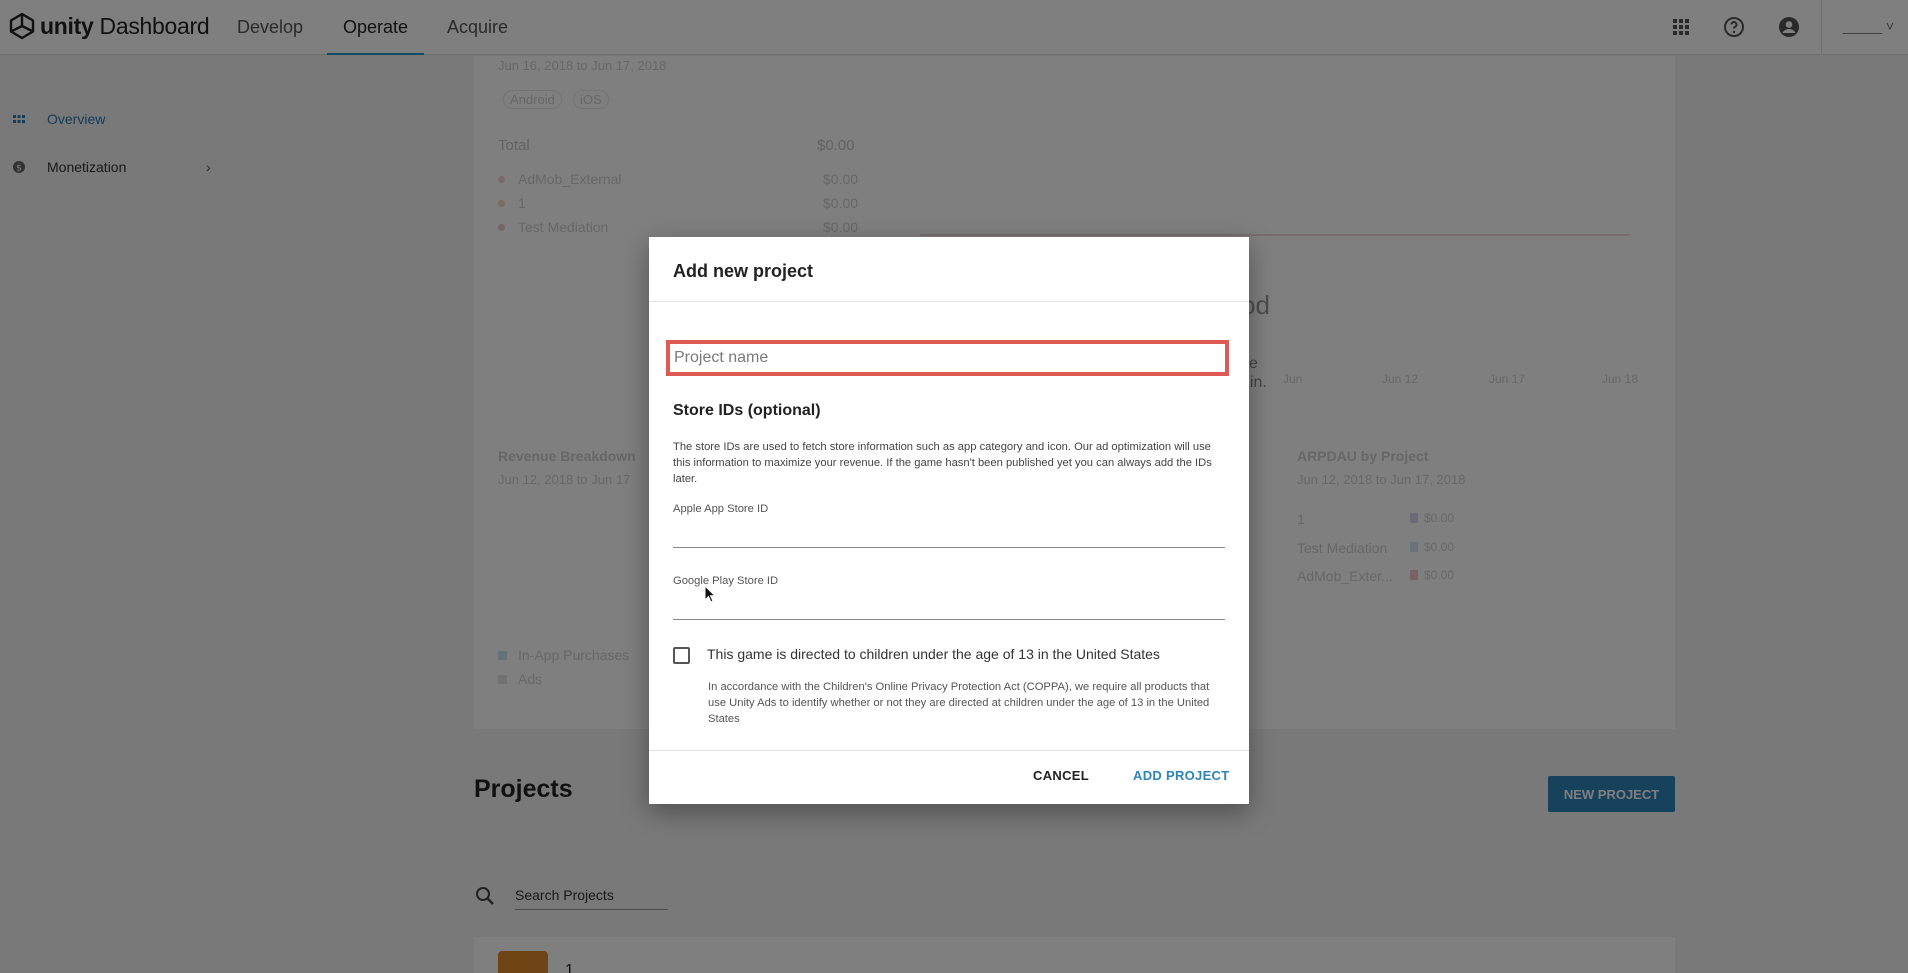 The image size is (1908, 973). I want to click on apple-store-id-input, so click(949, 536).